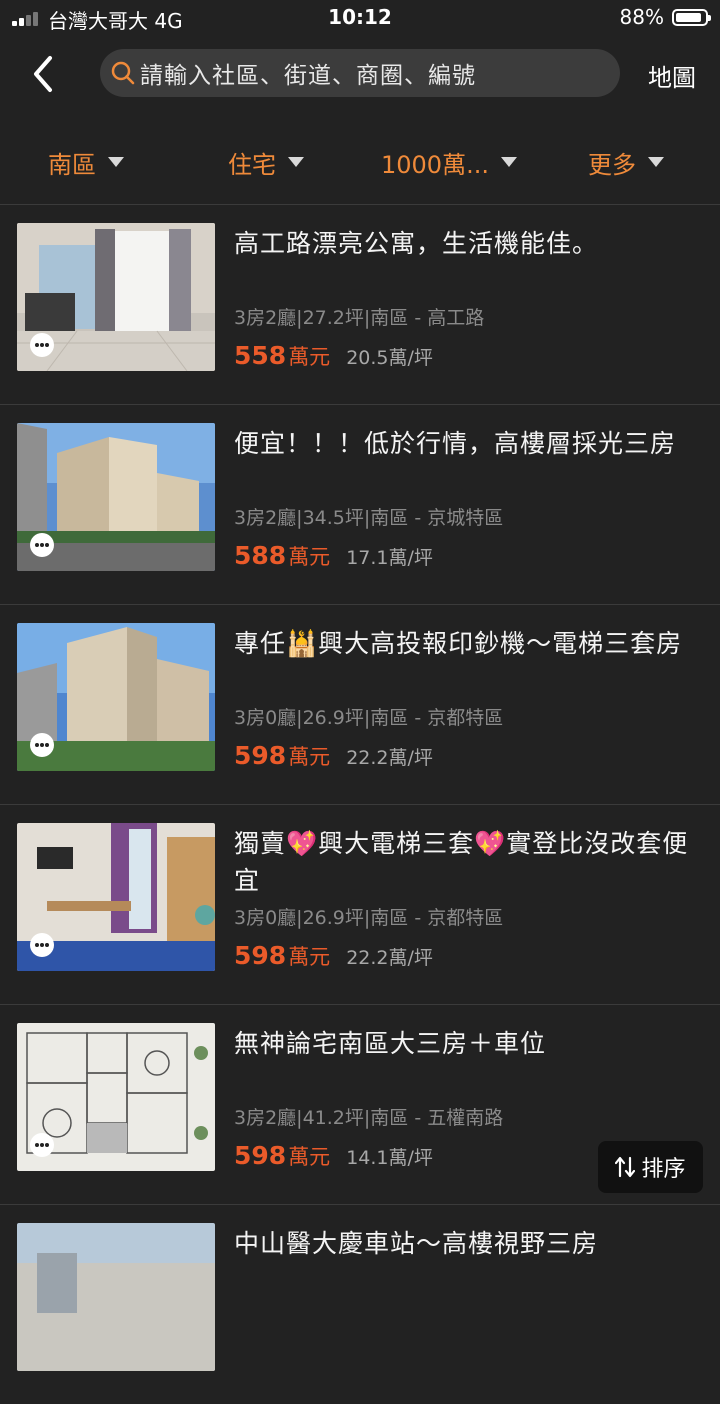 The image size is (720, 1404). I want to click on filter-label: 住宅, so click(252, 164).